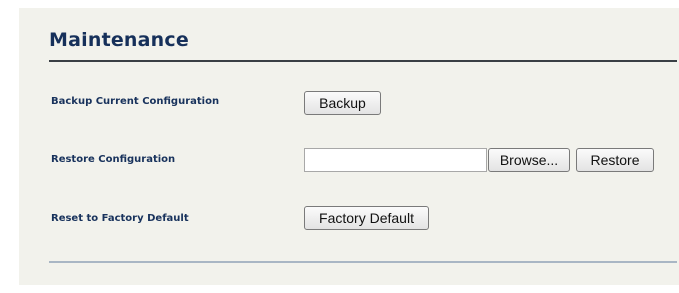  I want to click on title-divider, so click(363, 61).